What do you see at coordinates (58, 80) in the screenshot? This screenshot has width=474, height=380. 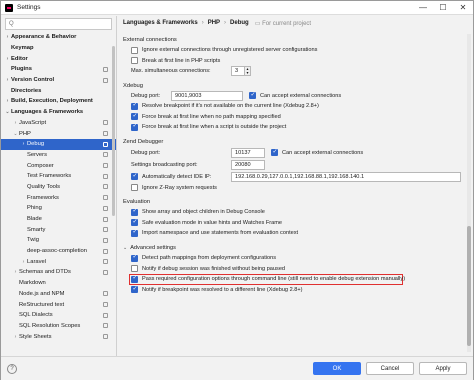 I see `sidebar-item-version-control: › Version Control` at bounding box center [58, 80].